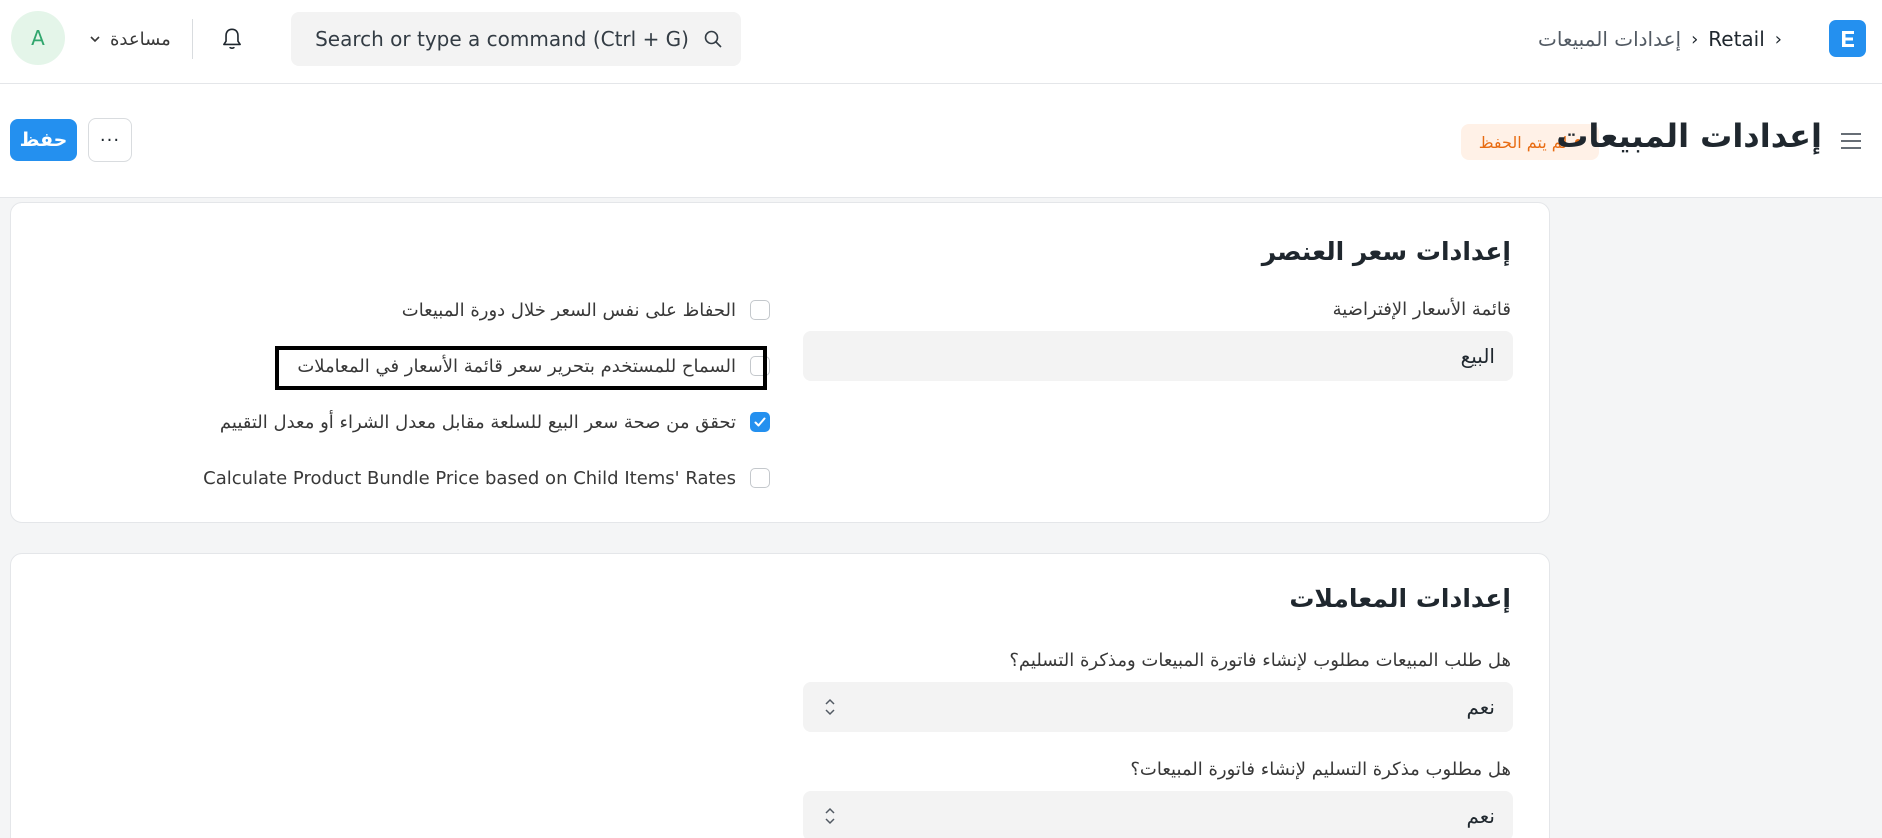 The width and height of the screenshot is (1882, 838). Describe the element at coordinates (38, 38) in the screenshot. I see `user-avatar: A` at that location.